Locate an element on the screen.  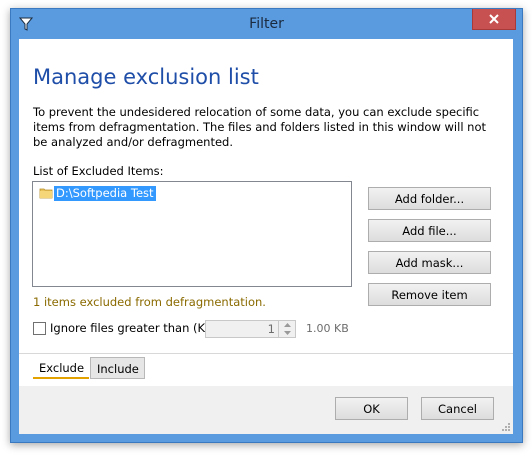
cancel-button: Cancel is located at coordinates (457, 408).